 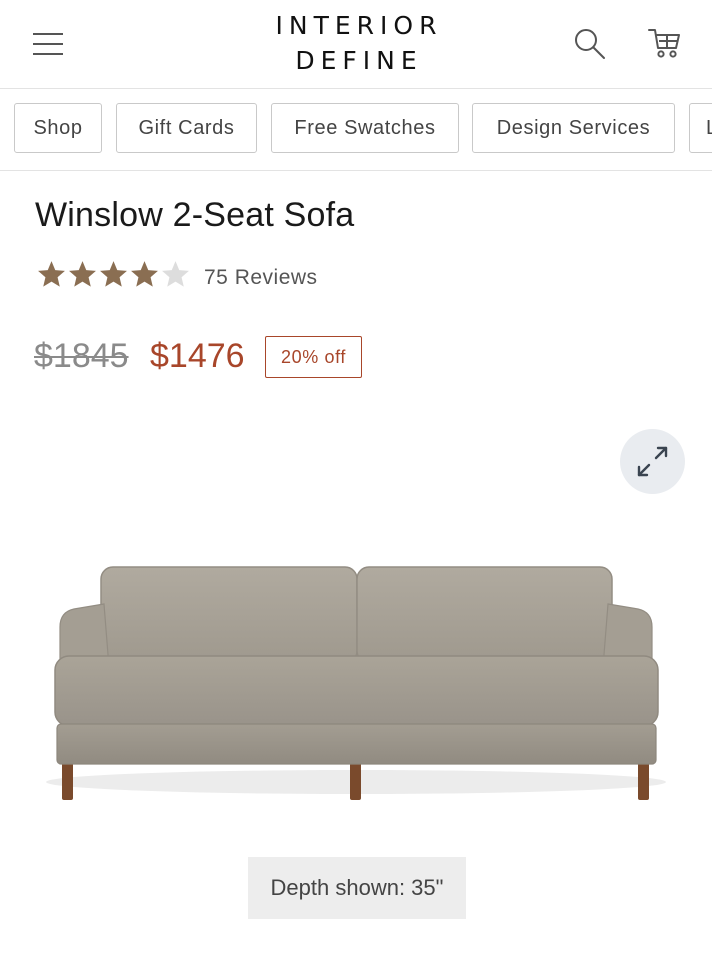 What do you see at coordinates (359, 60) in the screenshot?
I see `logo-line-2: DEFINE` at bounding box center [359, 60].